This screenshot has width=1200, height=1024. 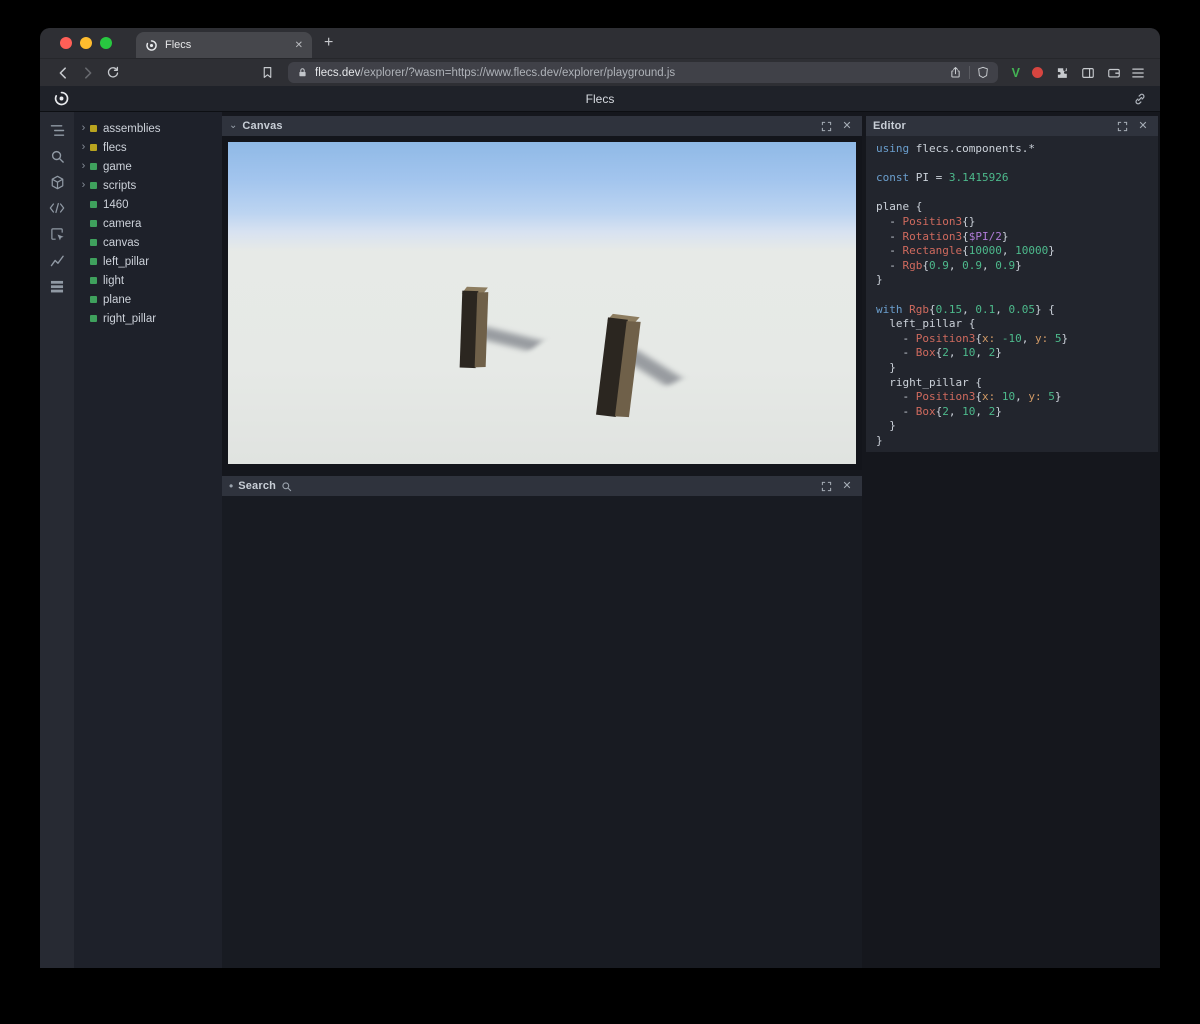 I want to click on canvas-panel-title: Canvas, so click(x=262, y=126).